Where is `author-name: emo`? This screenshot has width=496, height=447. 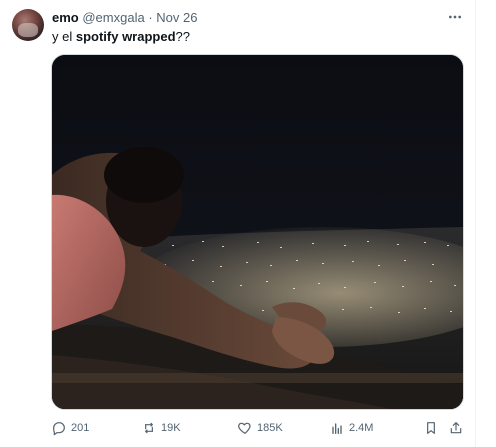
author-name: emo is located at coordinates (65, 17).